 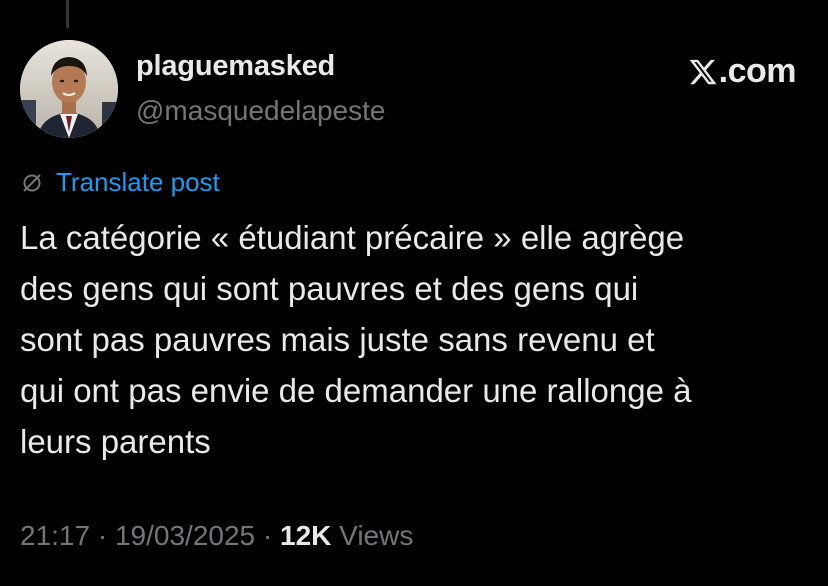 I want to click on translate-post-button: Translate post, so click(x=120, y=182).